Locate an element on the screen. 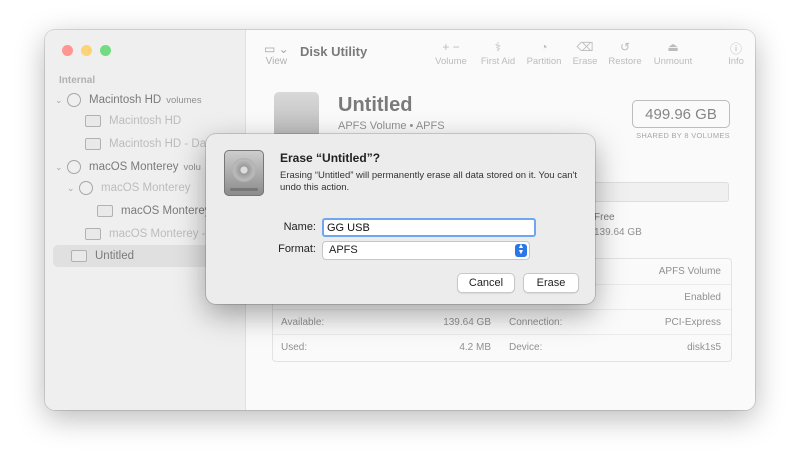 Image resolution: width=800 pixels, height=469 pixels. format-select: APFS ▲ ▼ is located at coordinates (426, 250).